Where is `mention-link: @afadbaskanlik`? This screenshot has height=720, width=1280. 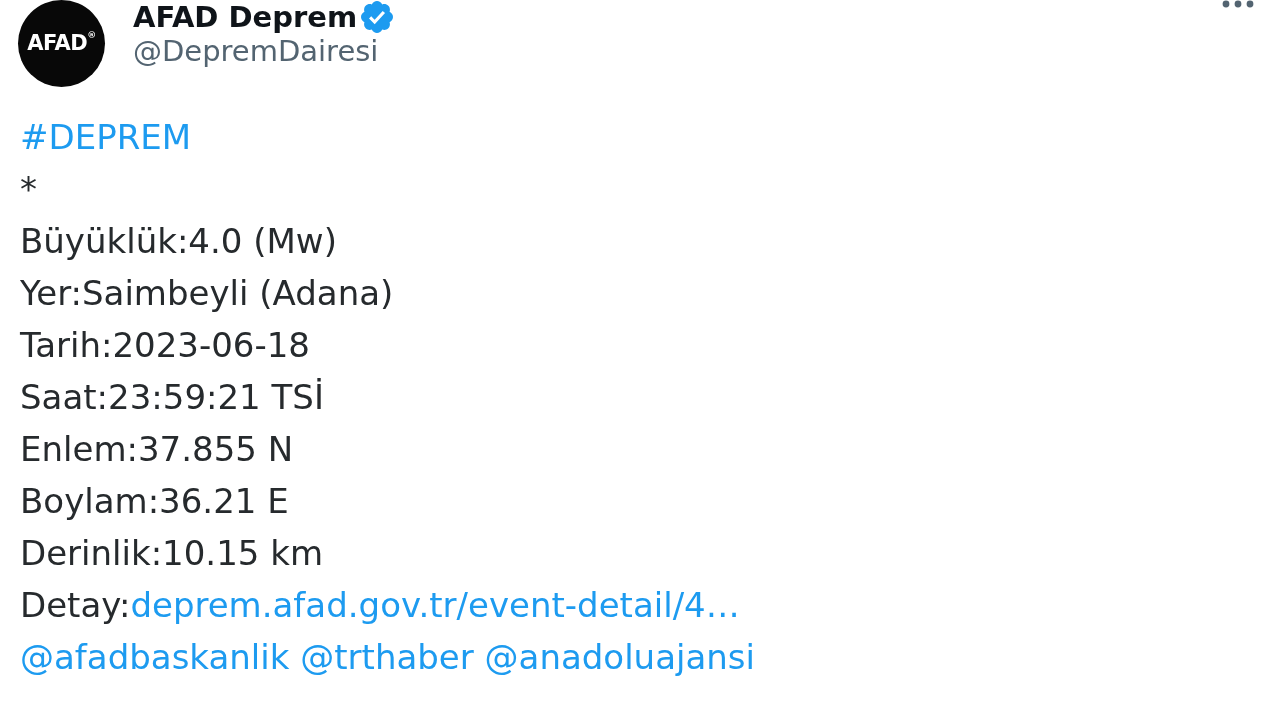
mention-link: @afadbaskanlik is located at coordinates (155, 657).